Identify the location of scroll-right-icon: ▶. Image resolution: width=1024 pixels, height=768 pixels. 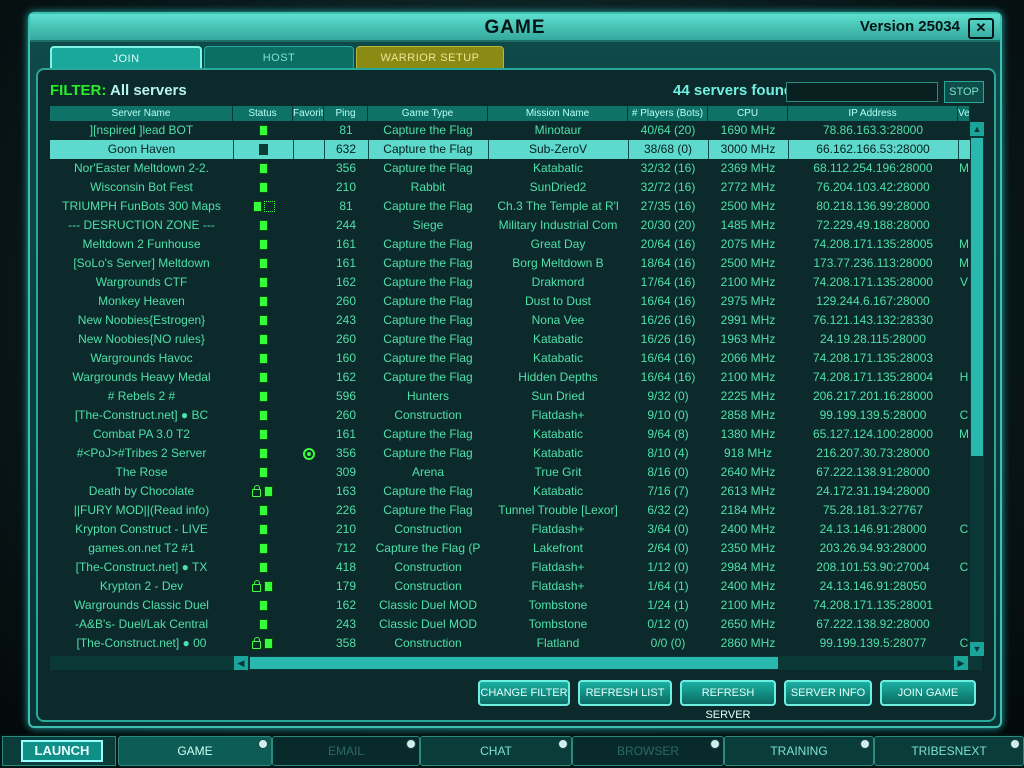
(961, 663).